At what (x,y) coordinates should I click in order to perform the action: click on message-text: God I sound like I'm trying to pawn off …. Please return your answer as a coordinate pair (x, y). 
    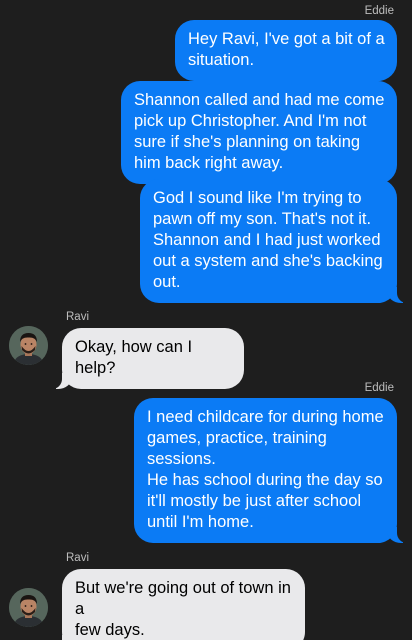
    Looking at the image, I should click on (268, 240).